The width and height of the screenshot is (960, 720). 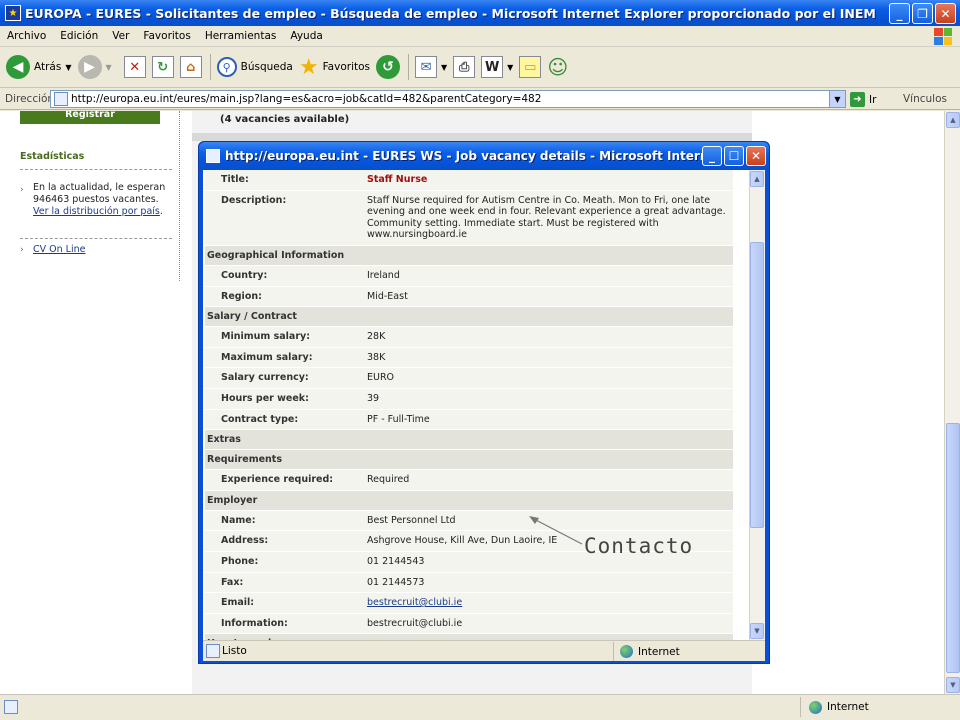 I want to click on field-value: 38K, so click(x=376, y=357).